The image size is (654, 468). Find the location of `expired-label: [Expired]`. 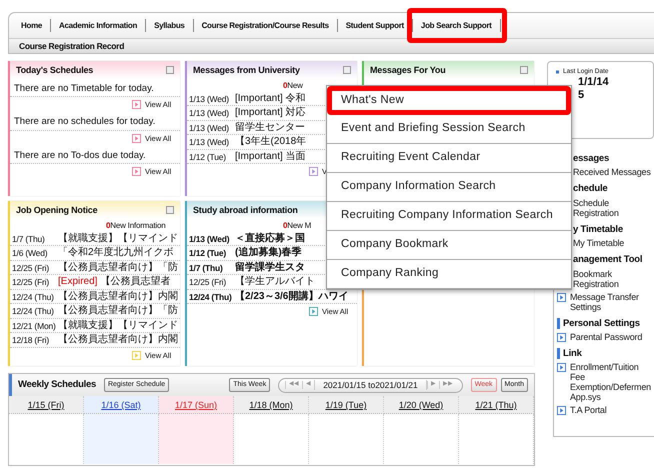

expired-label: [Expired] is located at coordinates (78, 282).